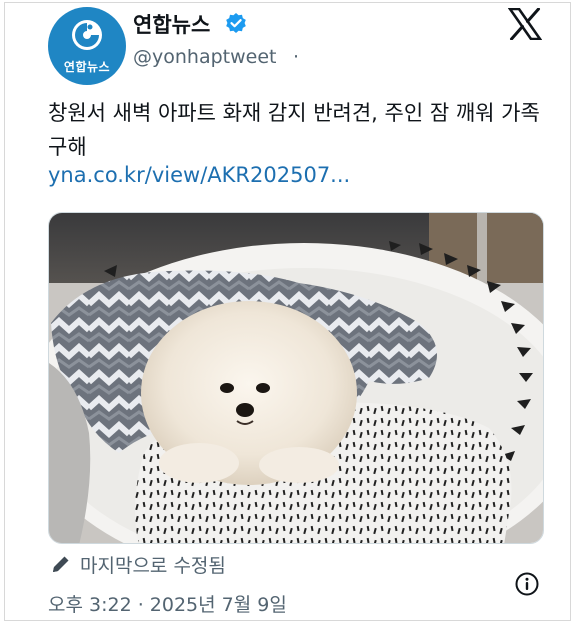  I want to click on handle: @yonhaptweet, so click(204, 57).